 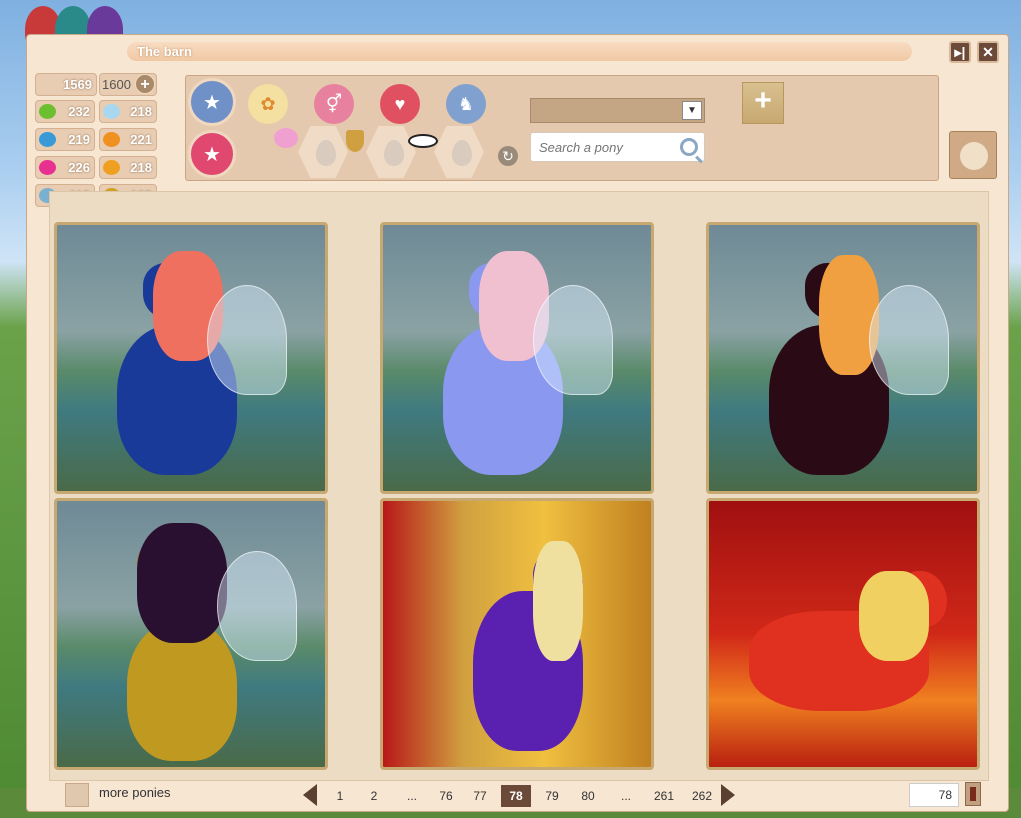 I want to click on foal-filter: ♞, so click(x=466, y=104).